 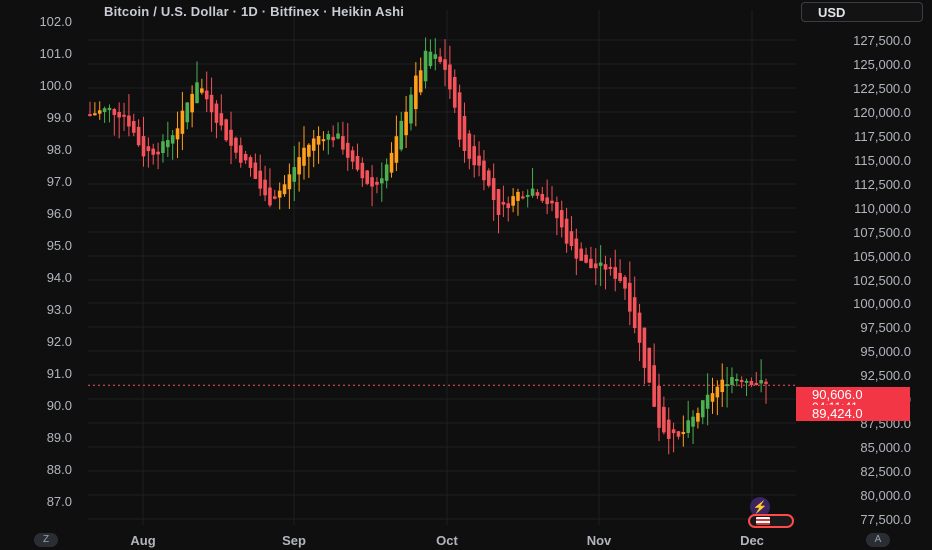 What do you see at coordinates (882, 160) in the screenshot?
I see `right-axis-tick: 115,000.0` at bounding box center [882, 160].